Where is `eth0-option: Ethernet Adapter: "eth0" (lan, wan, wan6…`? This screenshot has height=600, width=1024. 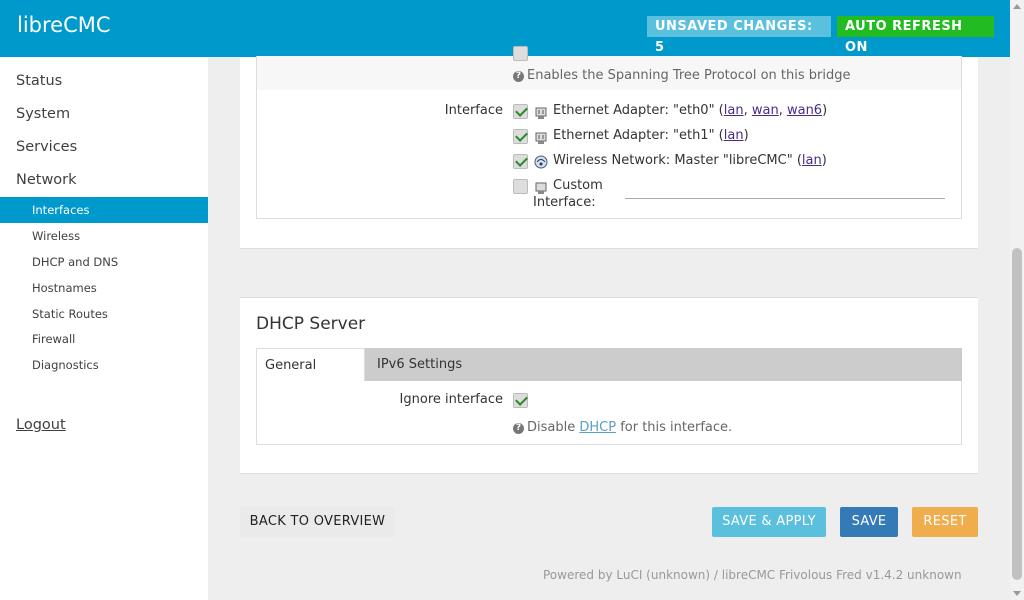
eth0-option: Ethernet Adapter: "eth0" (lan, wan, wan6… is located at coordinates (690, 110).